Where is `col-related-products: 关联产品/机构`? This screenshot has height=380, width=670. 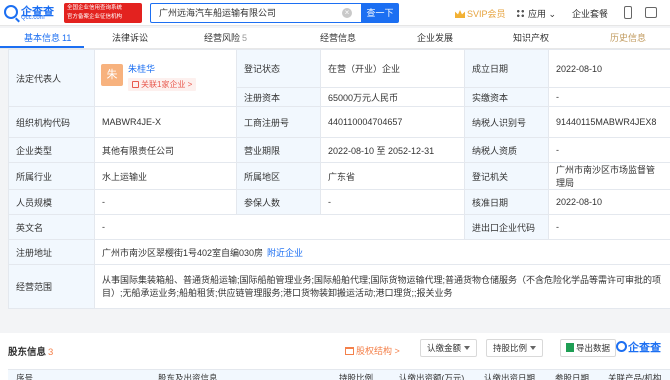
col-related-products: 关联产品/机构 is located at coordinates (635, 376).